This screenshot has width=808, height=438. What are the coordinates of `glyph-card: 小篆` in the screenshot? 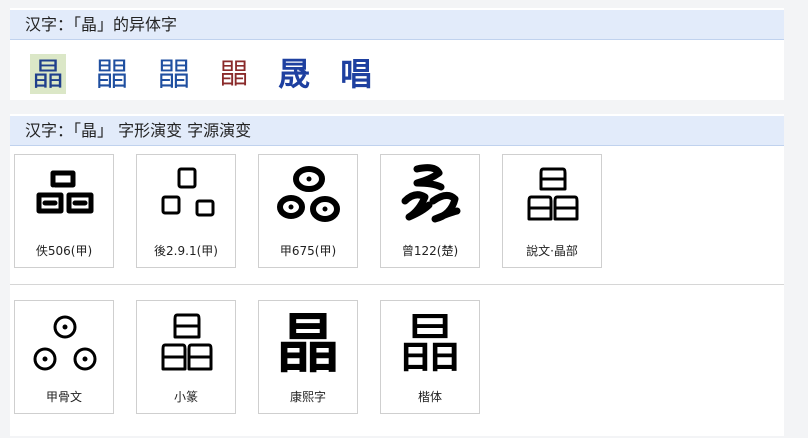 It's located at (186, 357).